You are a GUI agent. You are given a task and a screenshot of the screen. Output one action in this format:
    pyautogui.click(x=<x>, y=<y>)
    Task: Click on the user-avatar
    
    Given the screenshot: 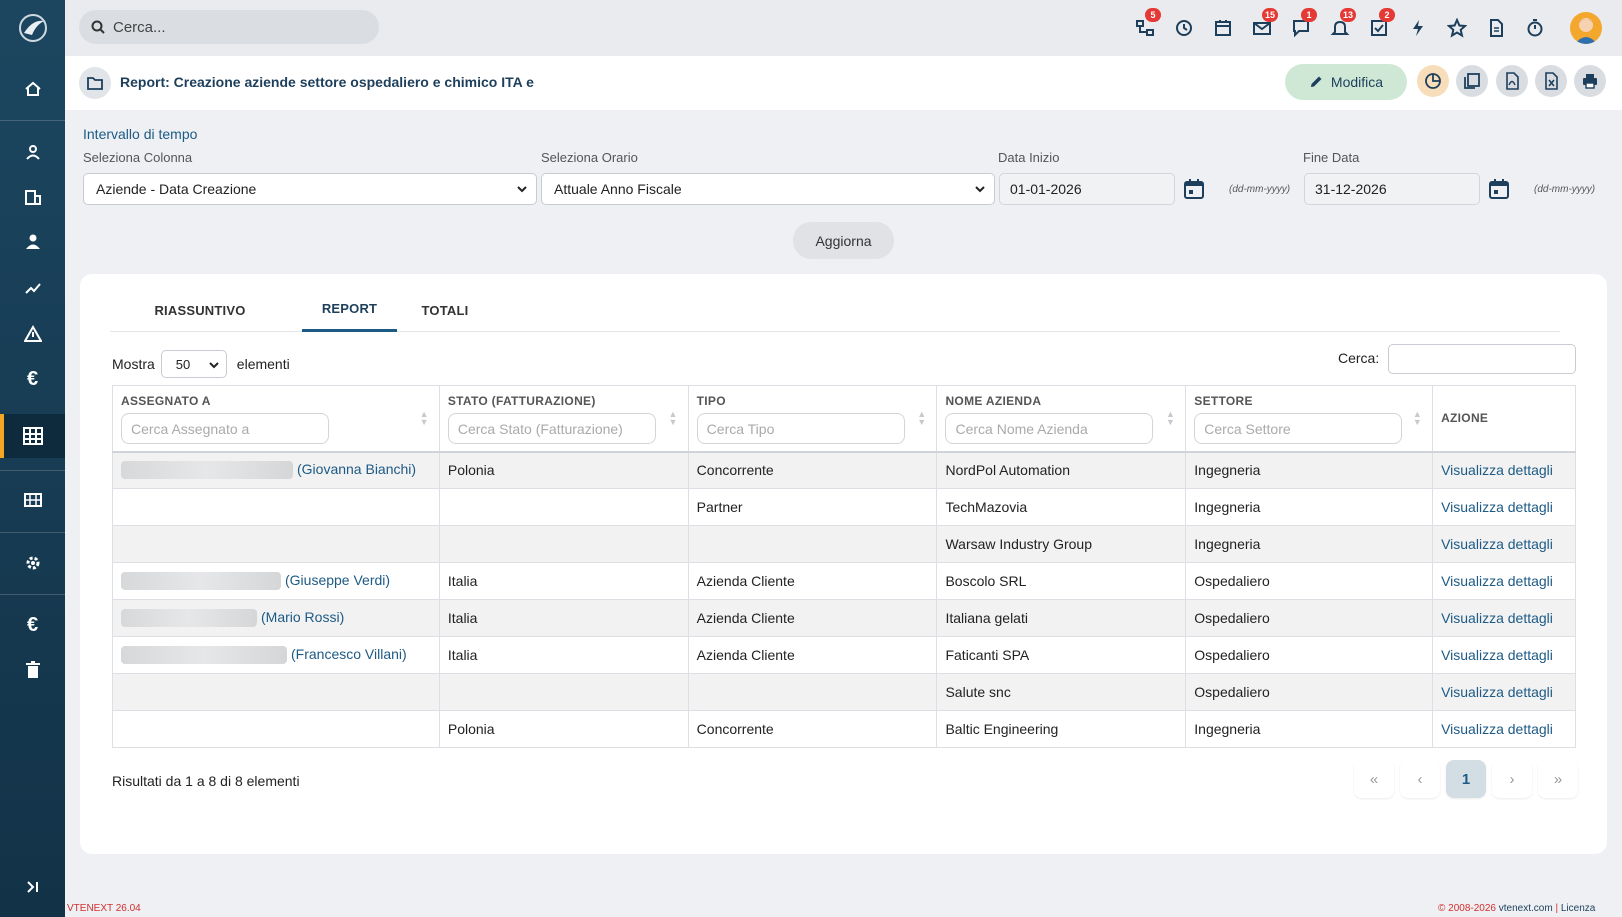 What is the action you would take?
    pyautogui.click(x=1586, y=28)
    